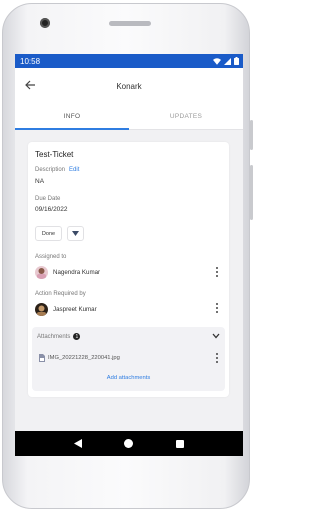 This screenshot has height=512, width=320. What do you see at coordinates (41, 272) in the screenshot?
I see `assignee-avatar` at bounding box center [41, 272].